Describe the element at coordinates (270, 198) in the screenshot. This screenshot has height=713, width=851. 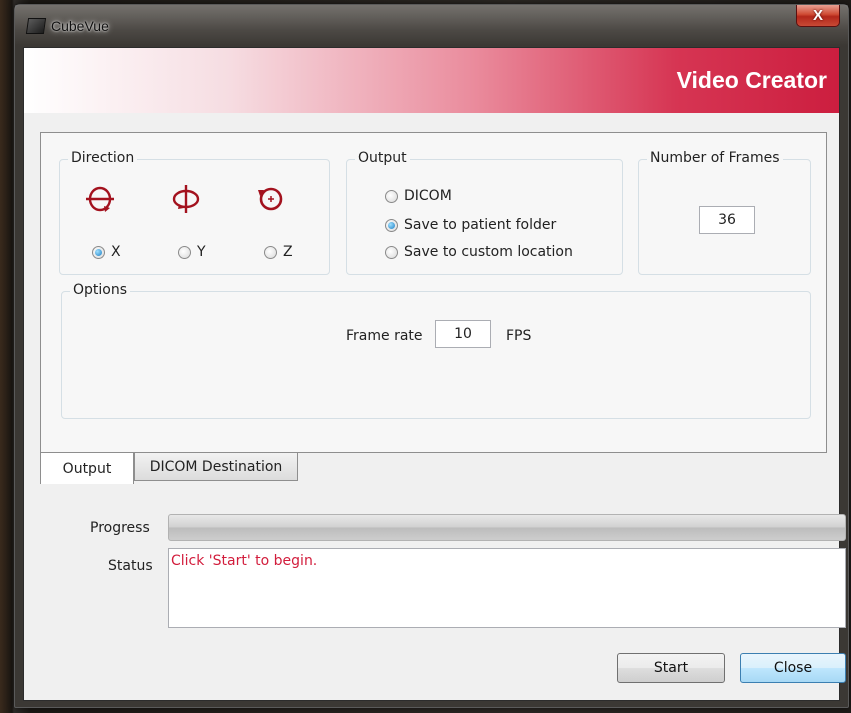
I see `rotate-z-icon` at that location.